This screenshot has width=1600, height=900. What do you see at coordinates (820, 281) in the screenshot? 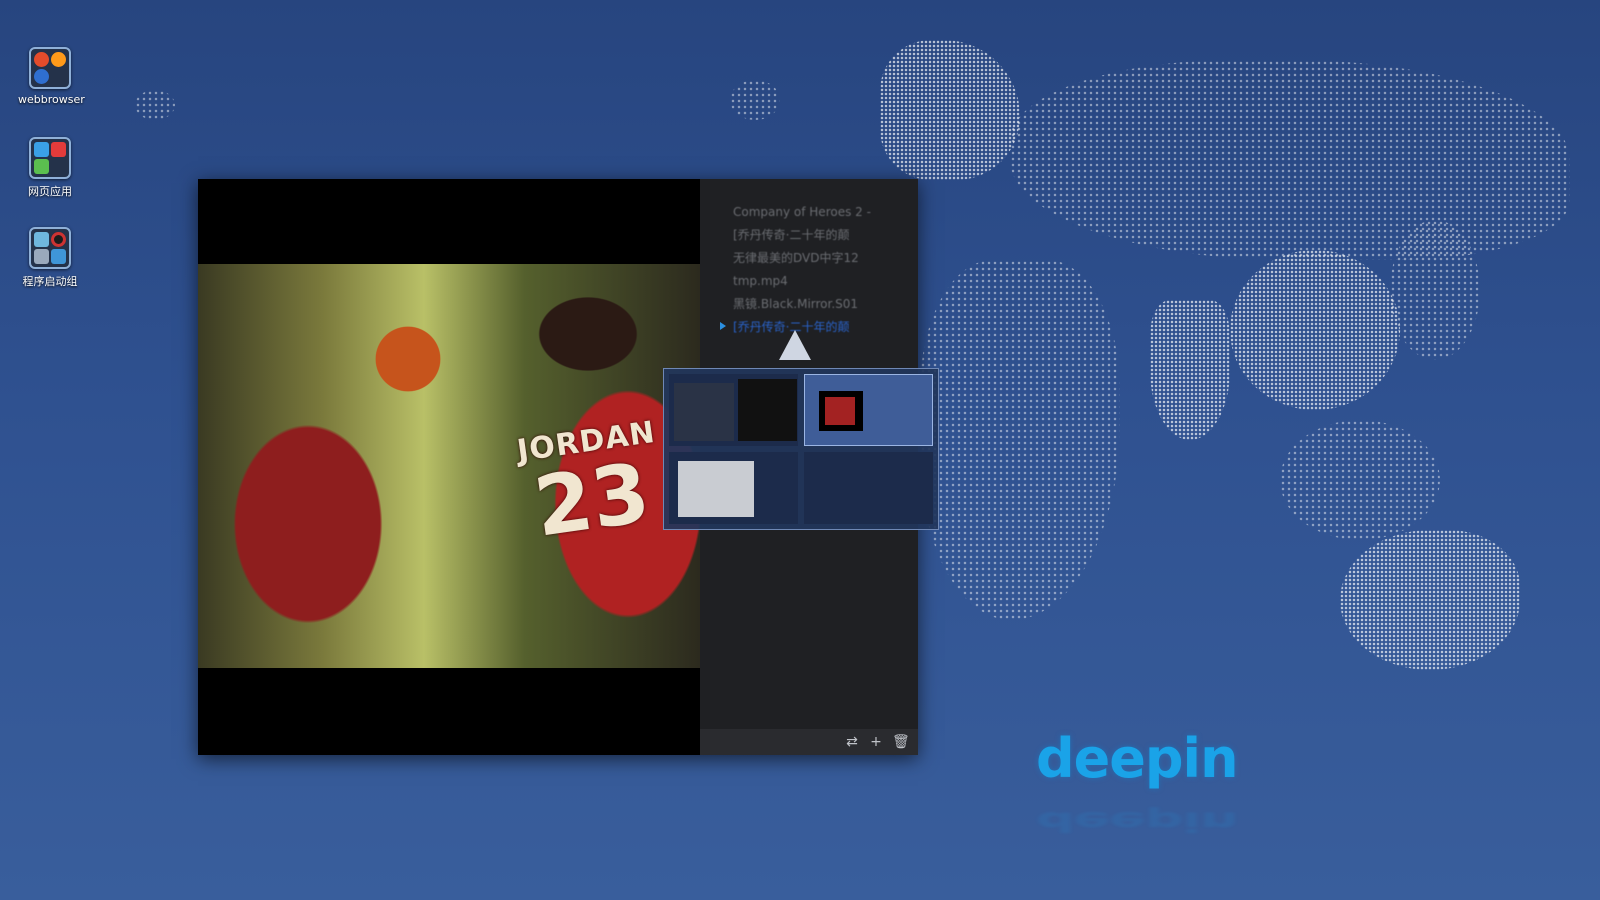
I see `playlist-item: tmp.mp4` at bounding box center [820, 281].